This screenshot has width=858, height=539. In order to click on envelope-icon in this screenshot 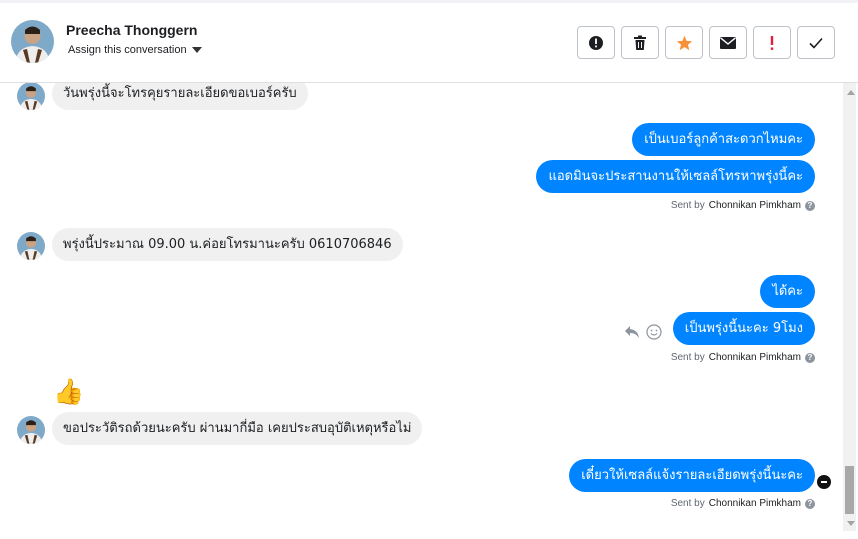, I will do `click(728, 42)`.